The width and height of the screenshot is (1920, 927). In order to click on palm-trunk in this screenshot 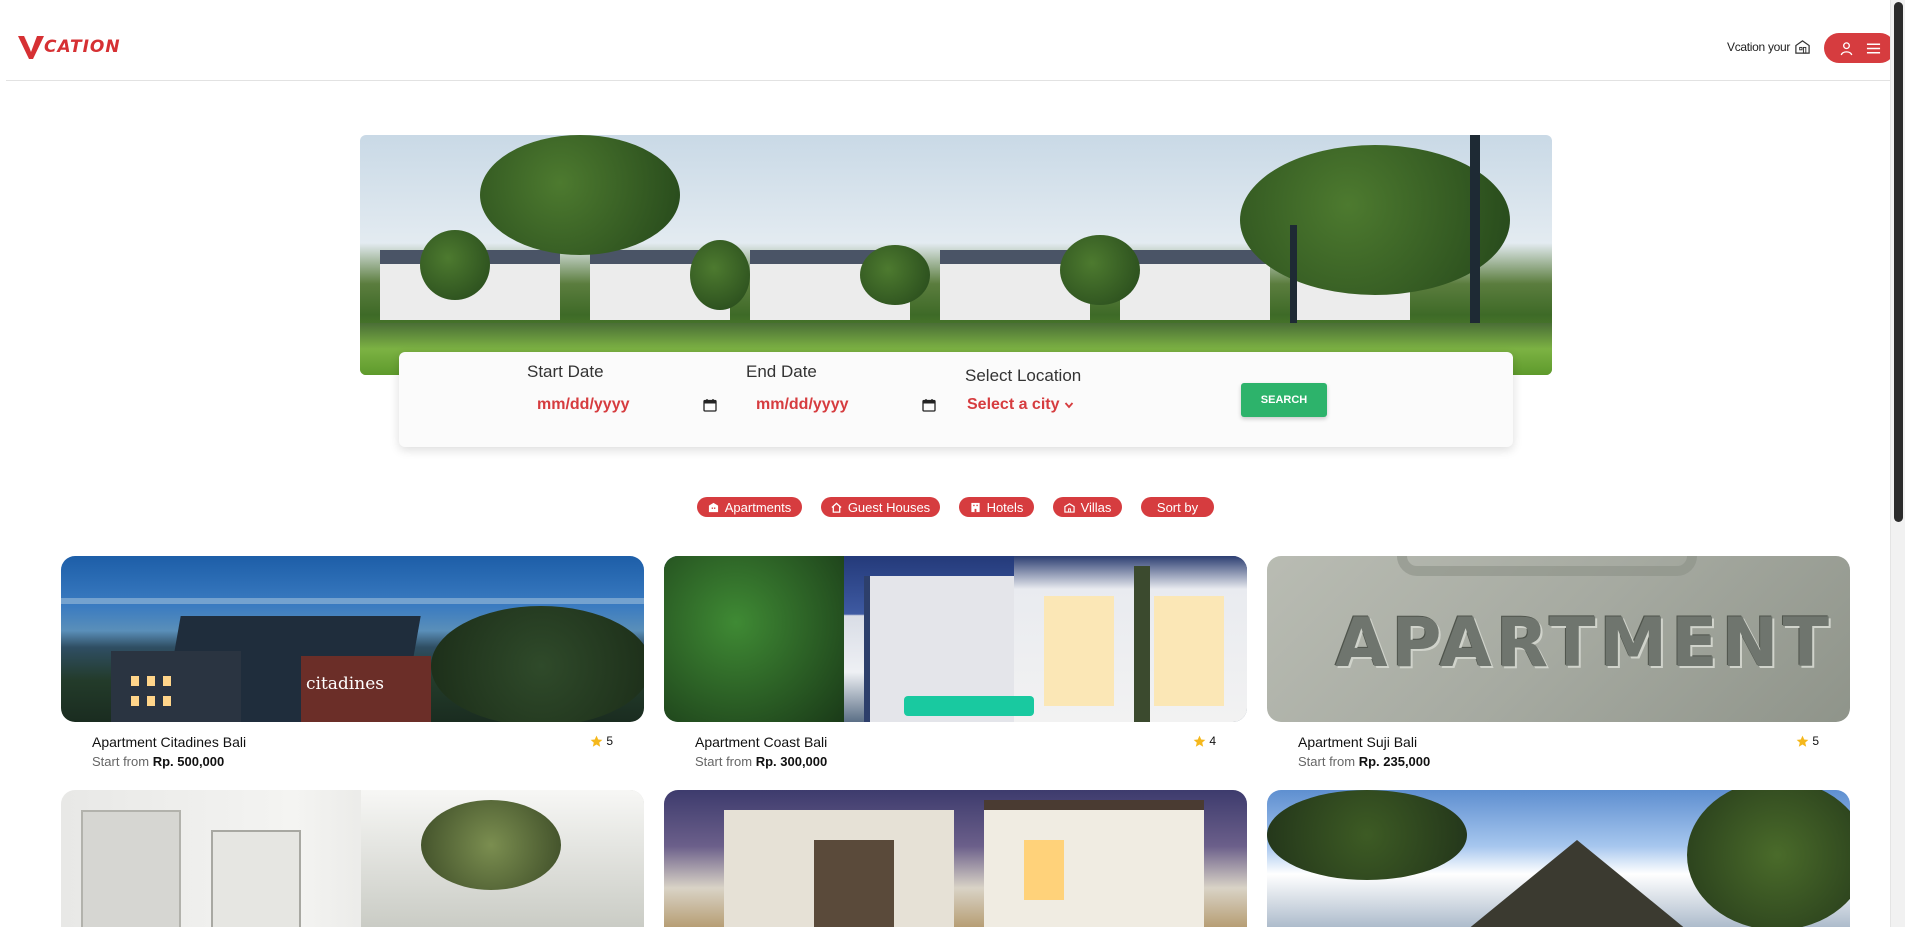, I will do `click(1142, 644)`.